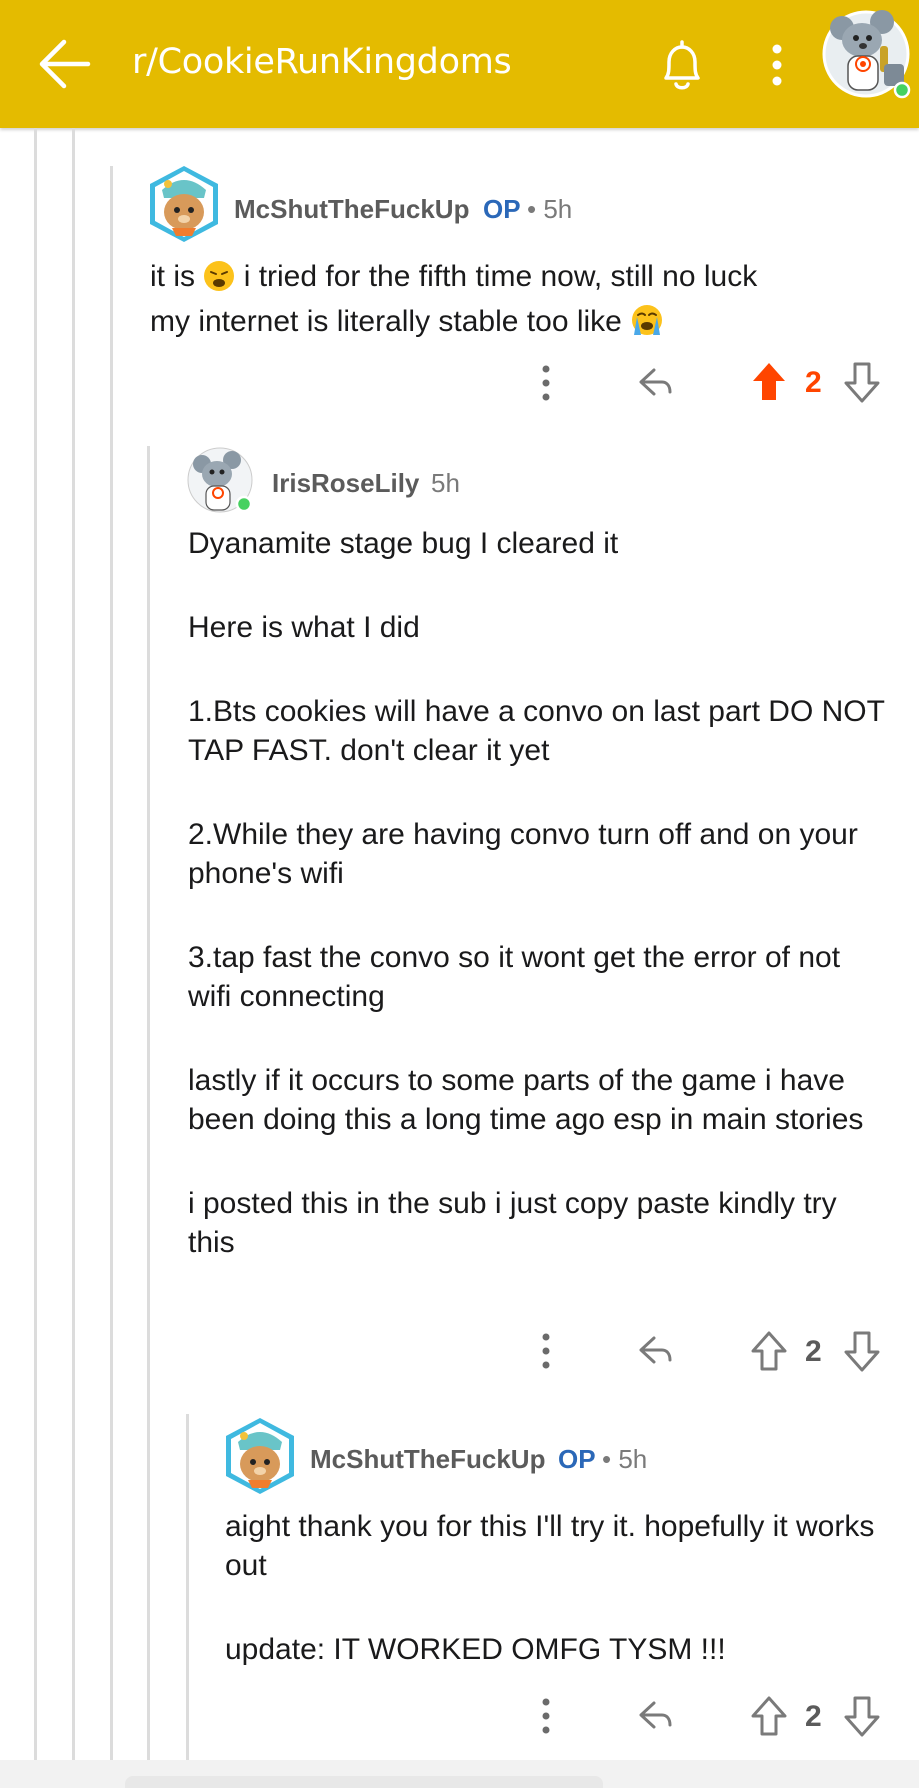  What do you see at coordinates (345, 483) in the screenshot?
I see `comment-author: IrisRoseLily` at bounding box center [345, 483].